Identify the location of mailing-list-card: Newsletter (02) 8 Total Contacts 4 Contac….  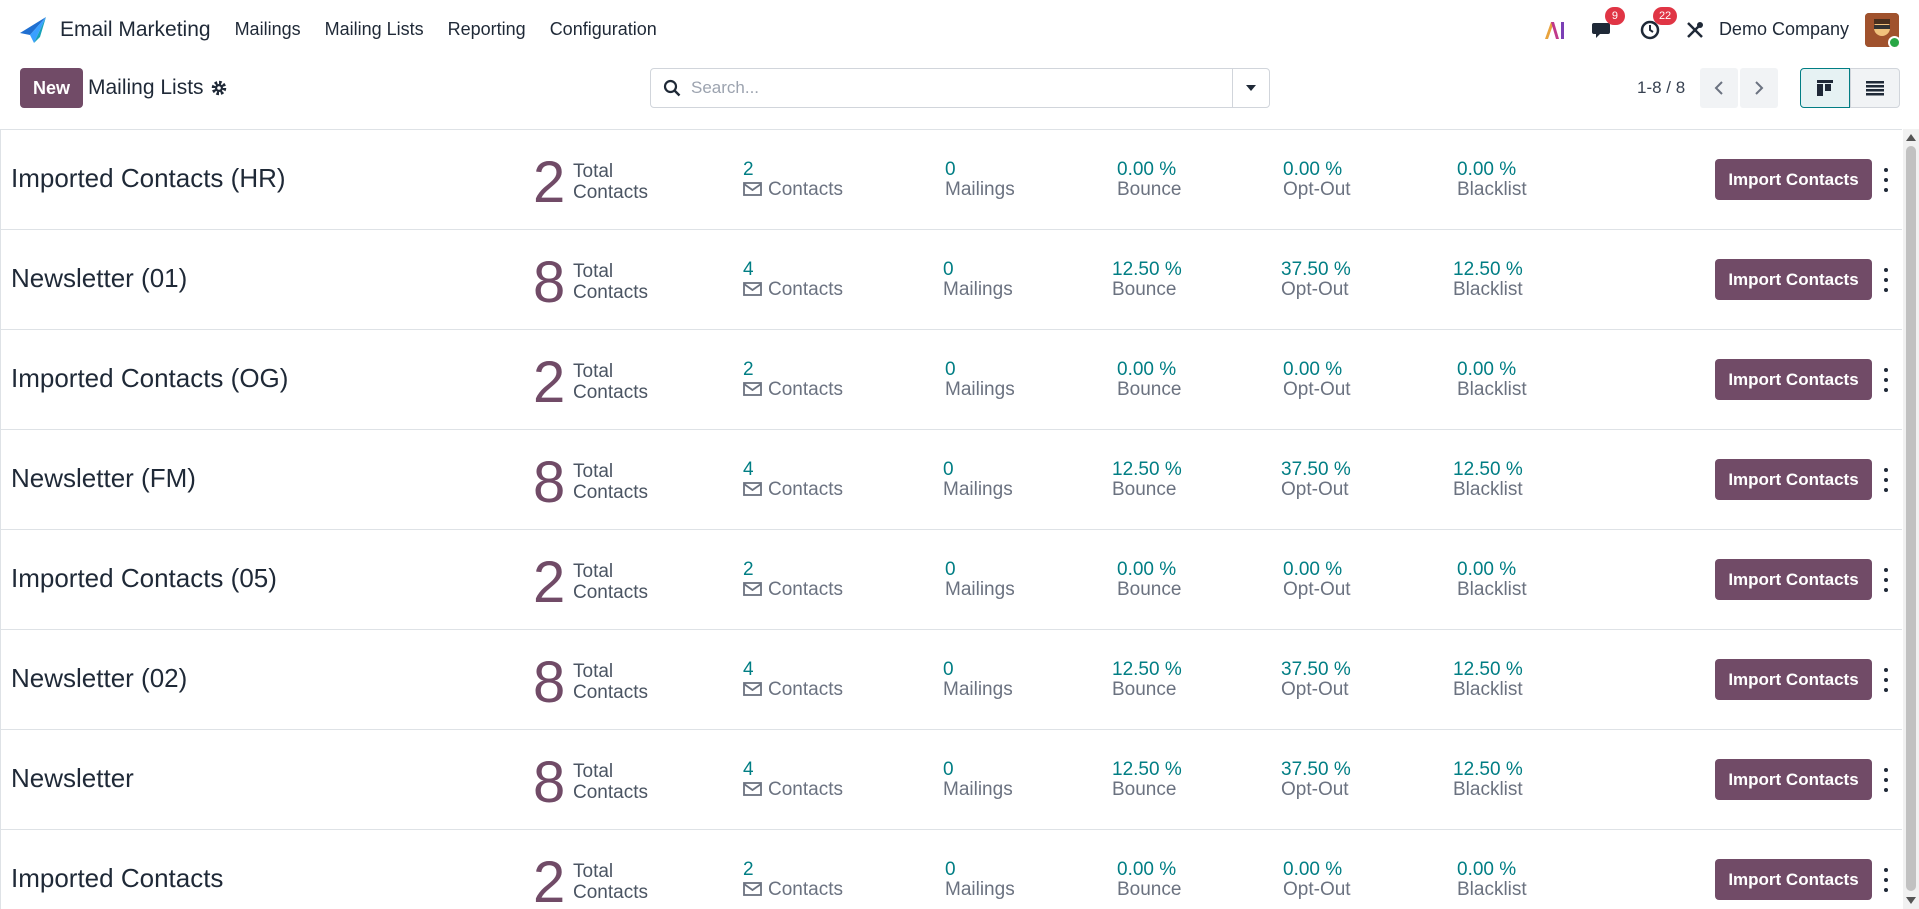
(951, 680).